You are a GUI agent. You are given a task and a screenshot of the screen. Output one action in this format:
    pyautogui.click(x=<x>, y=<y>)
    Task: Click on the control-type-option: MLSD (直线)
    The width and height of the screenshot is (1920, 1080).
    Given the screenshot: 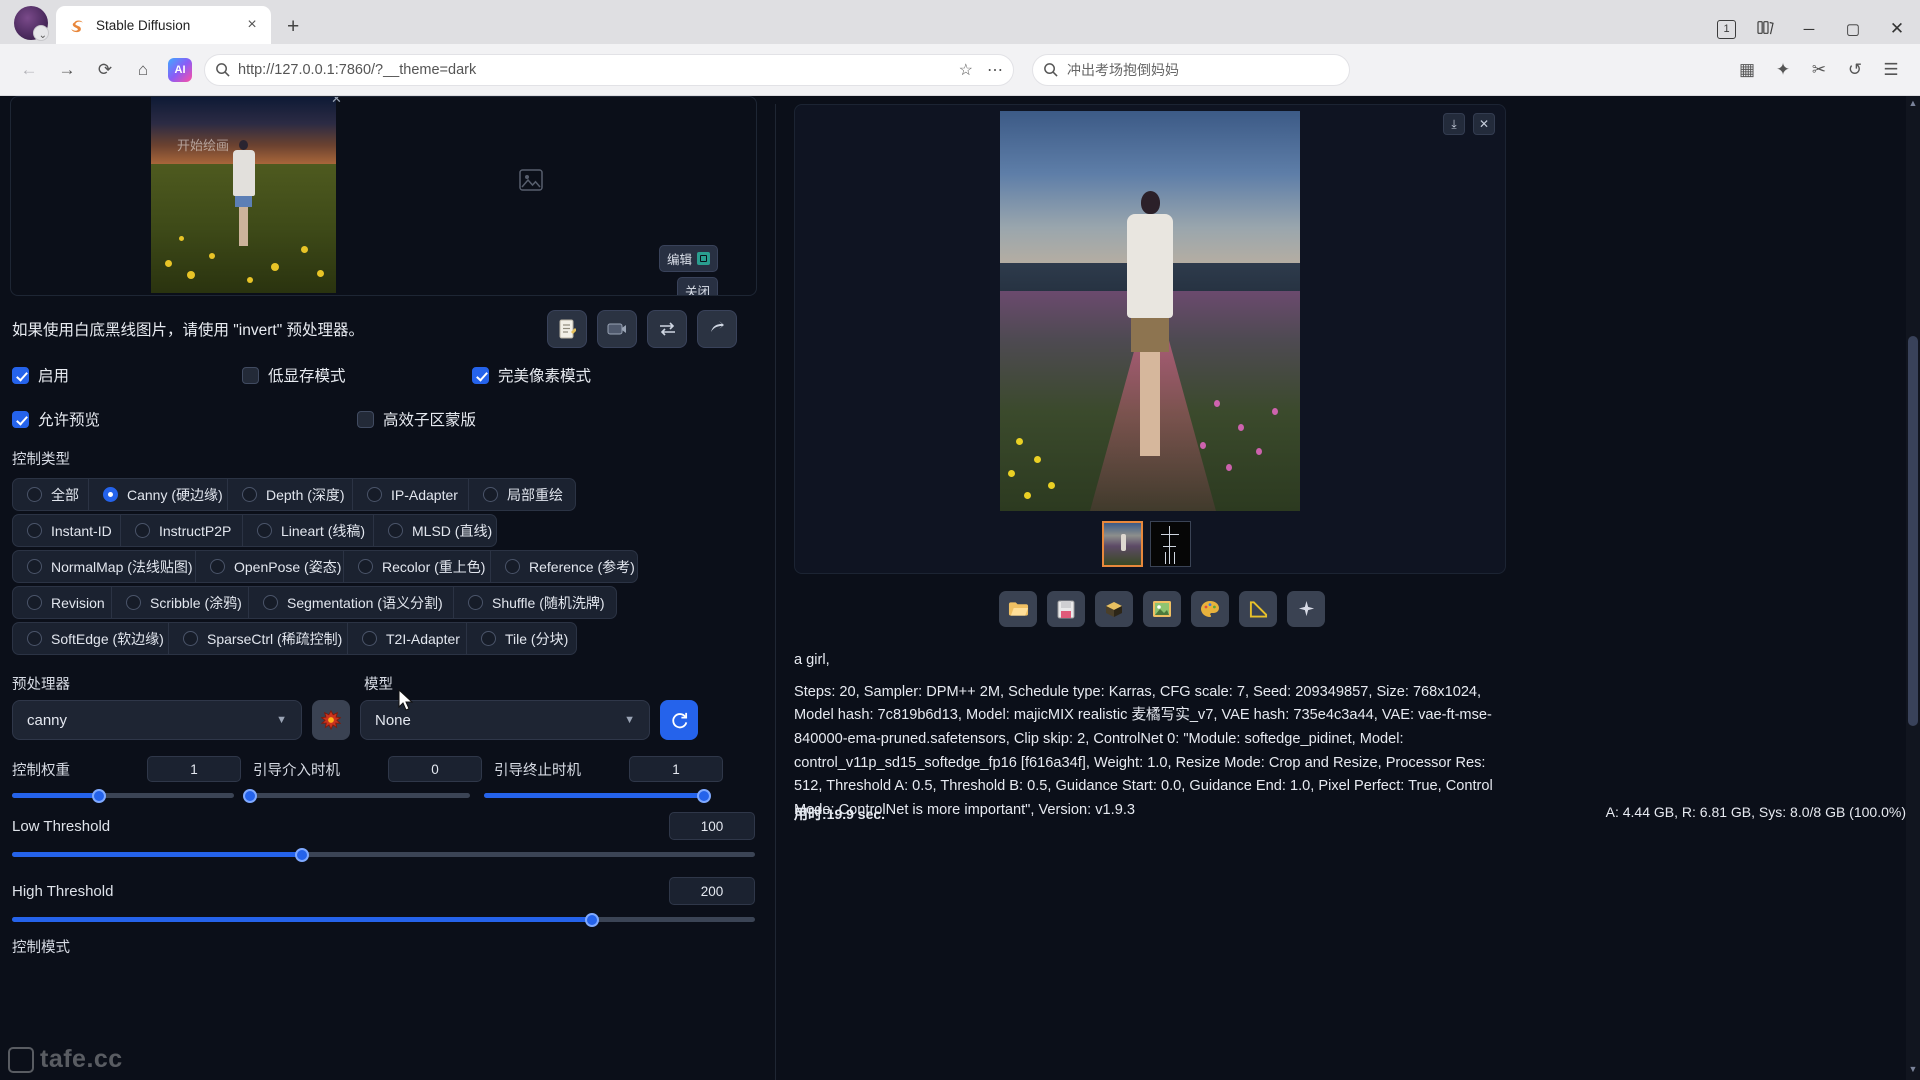 What is the action you would take?
    pyautogui.click(x=435, y=530)
    